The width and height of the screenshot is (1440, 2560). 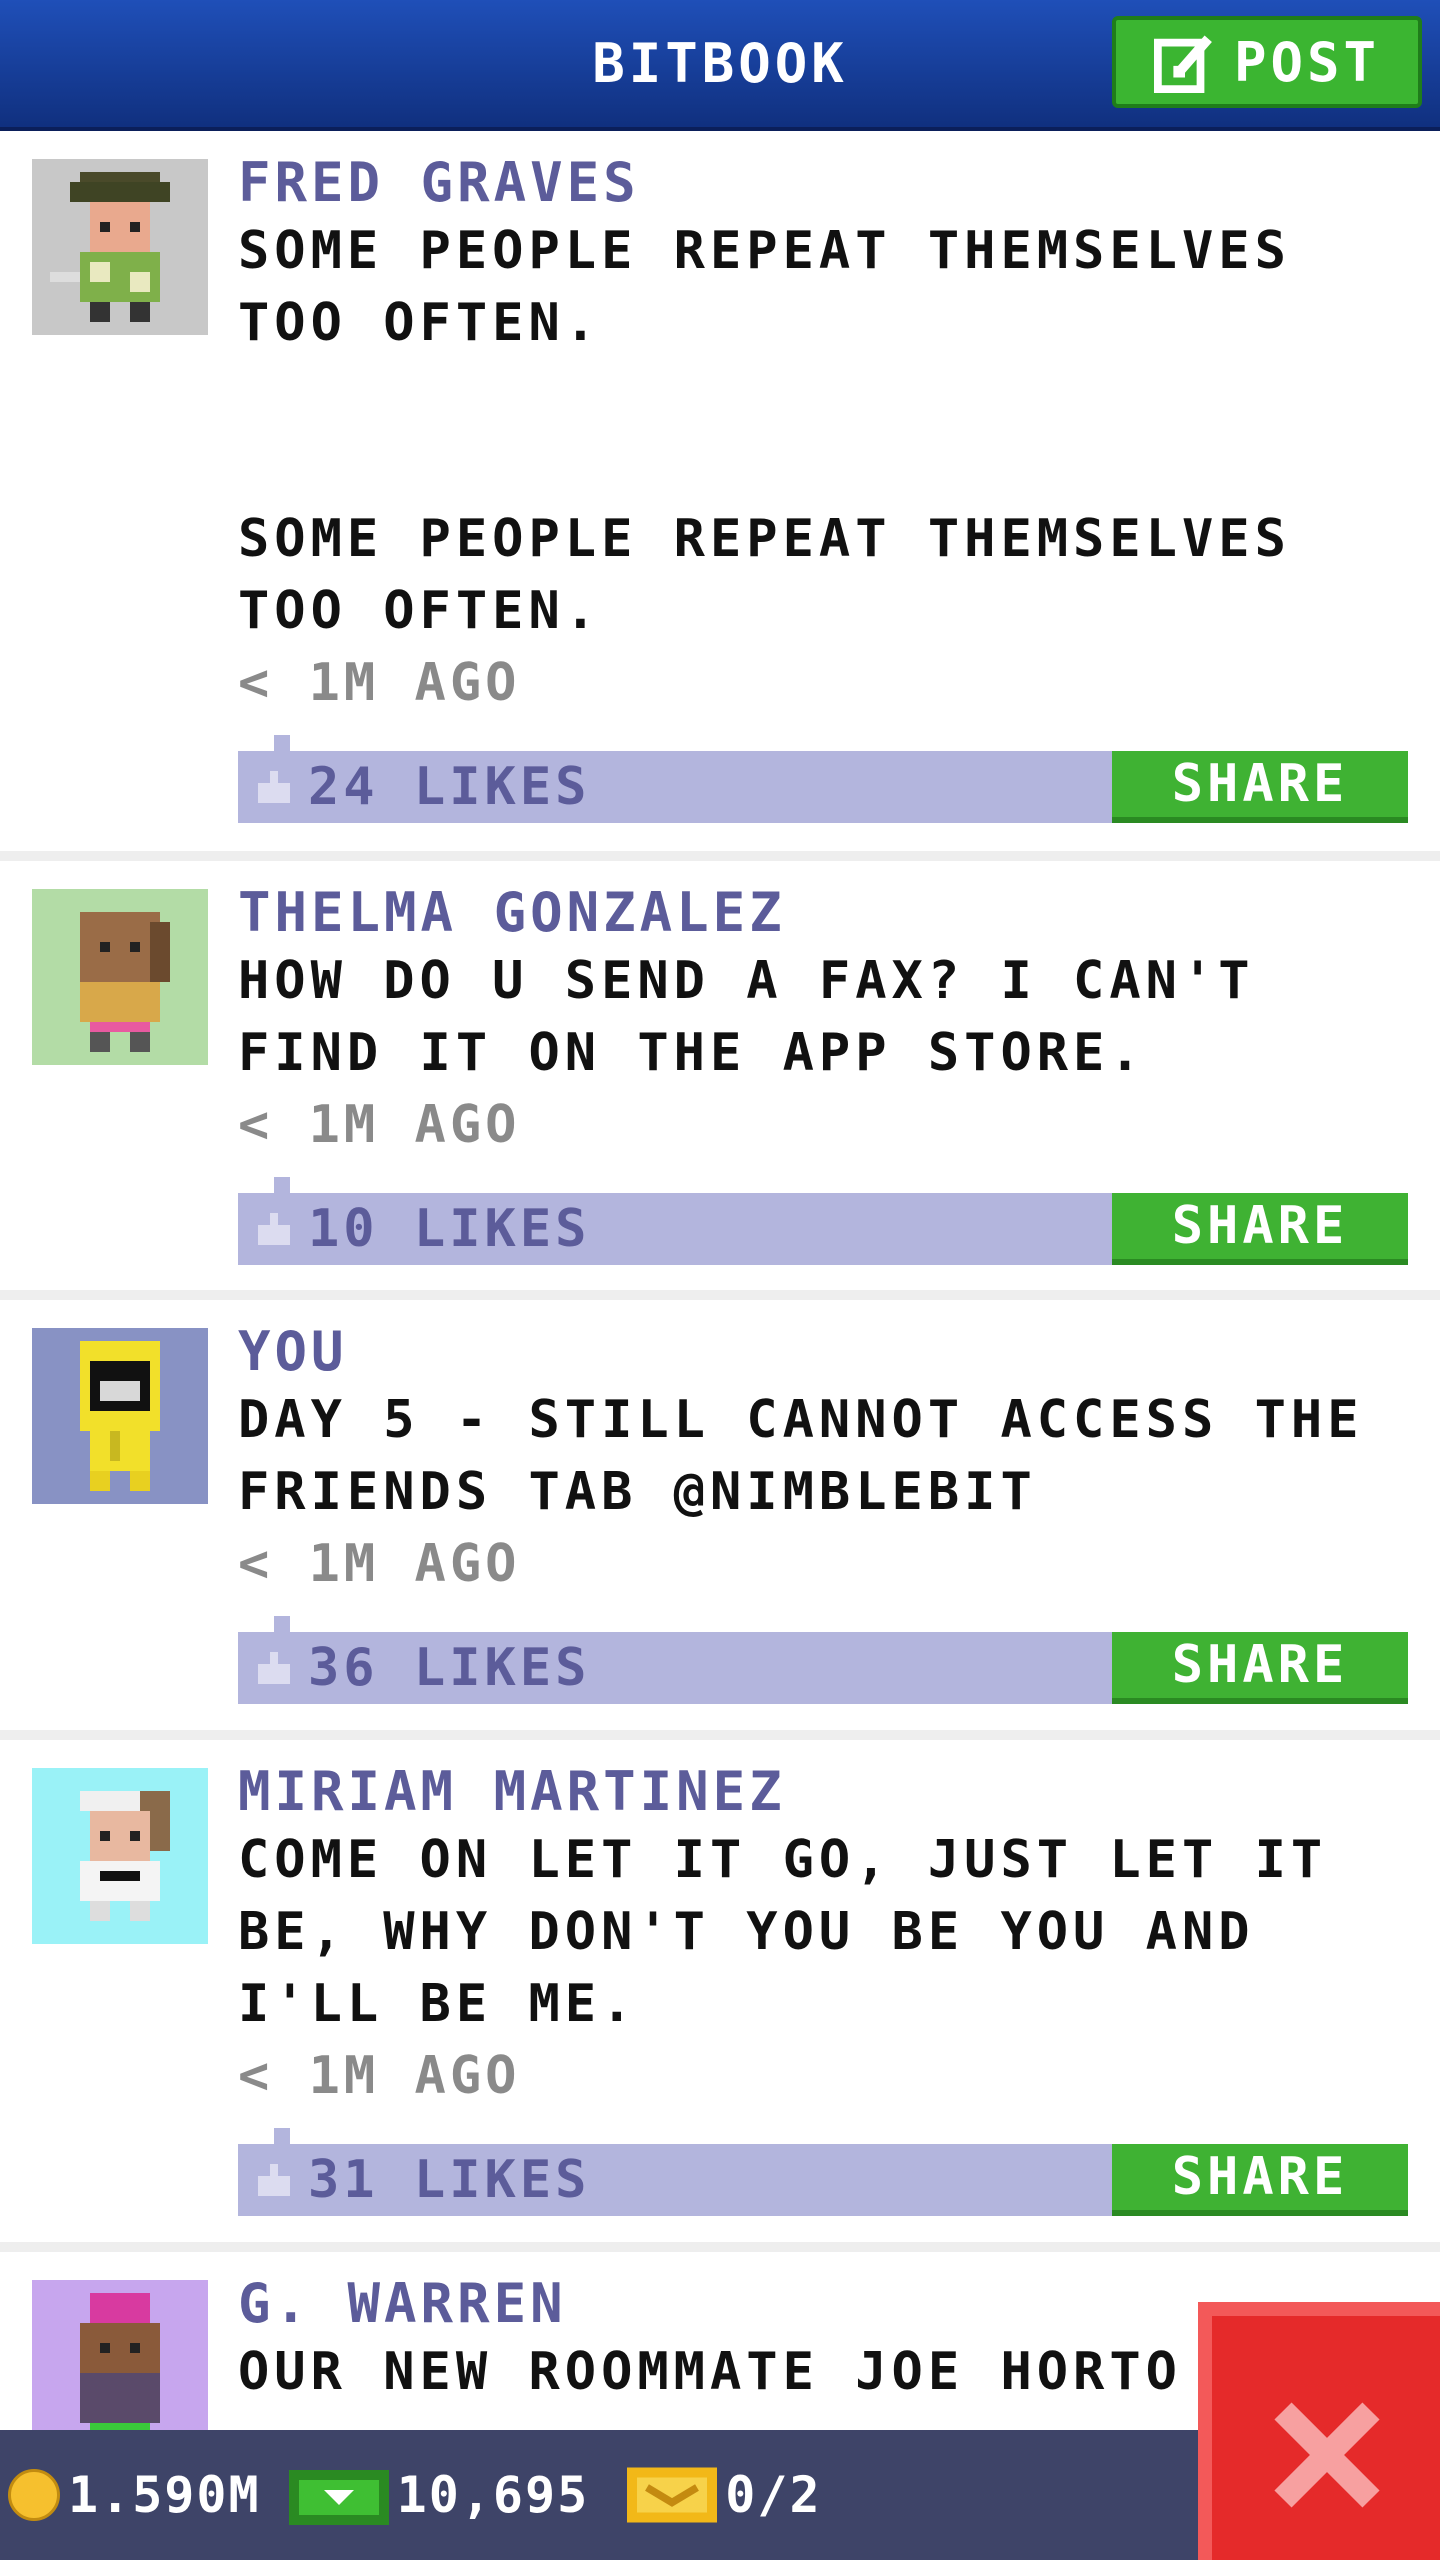 What do you see at coordinates (672, 2495) in the screenshot?
I see `ticket-icon` at bounding box center [672, 2495].